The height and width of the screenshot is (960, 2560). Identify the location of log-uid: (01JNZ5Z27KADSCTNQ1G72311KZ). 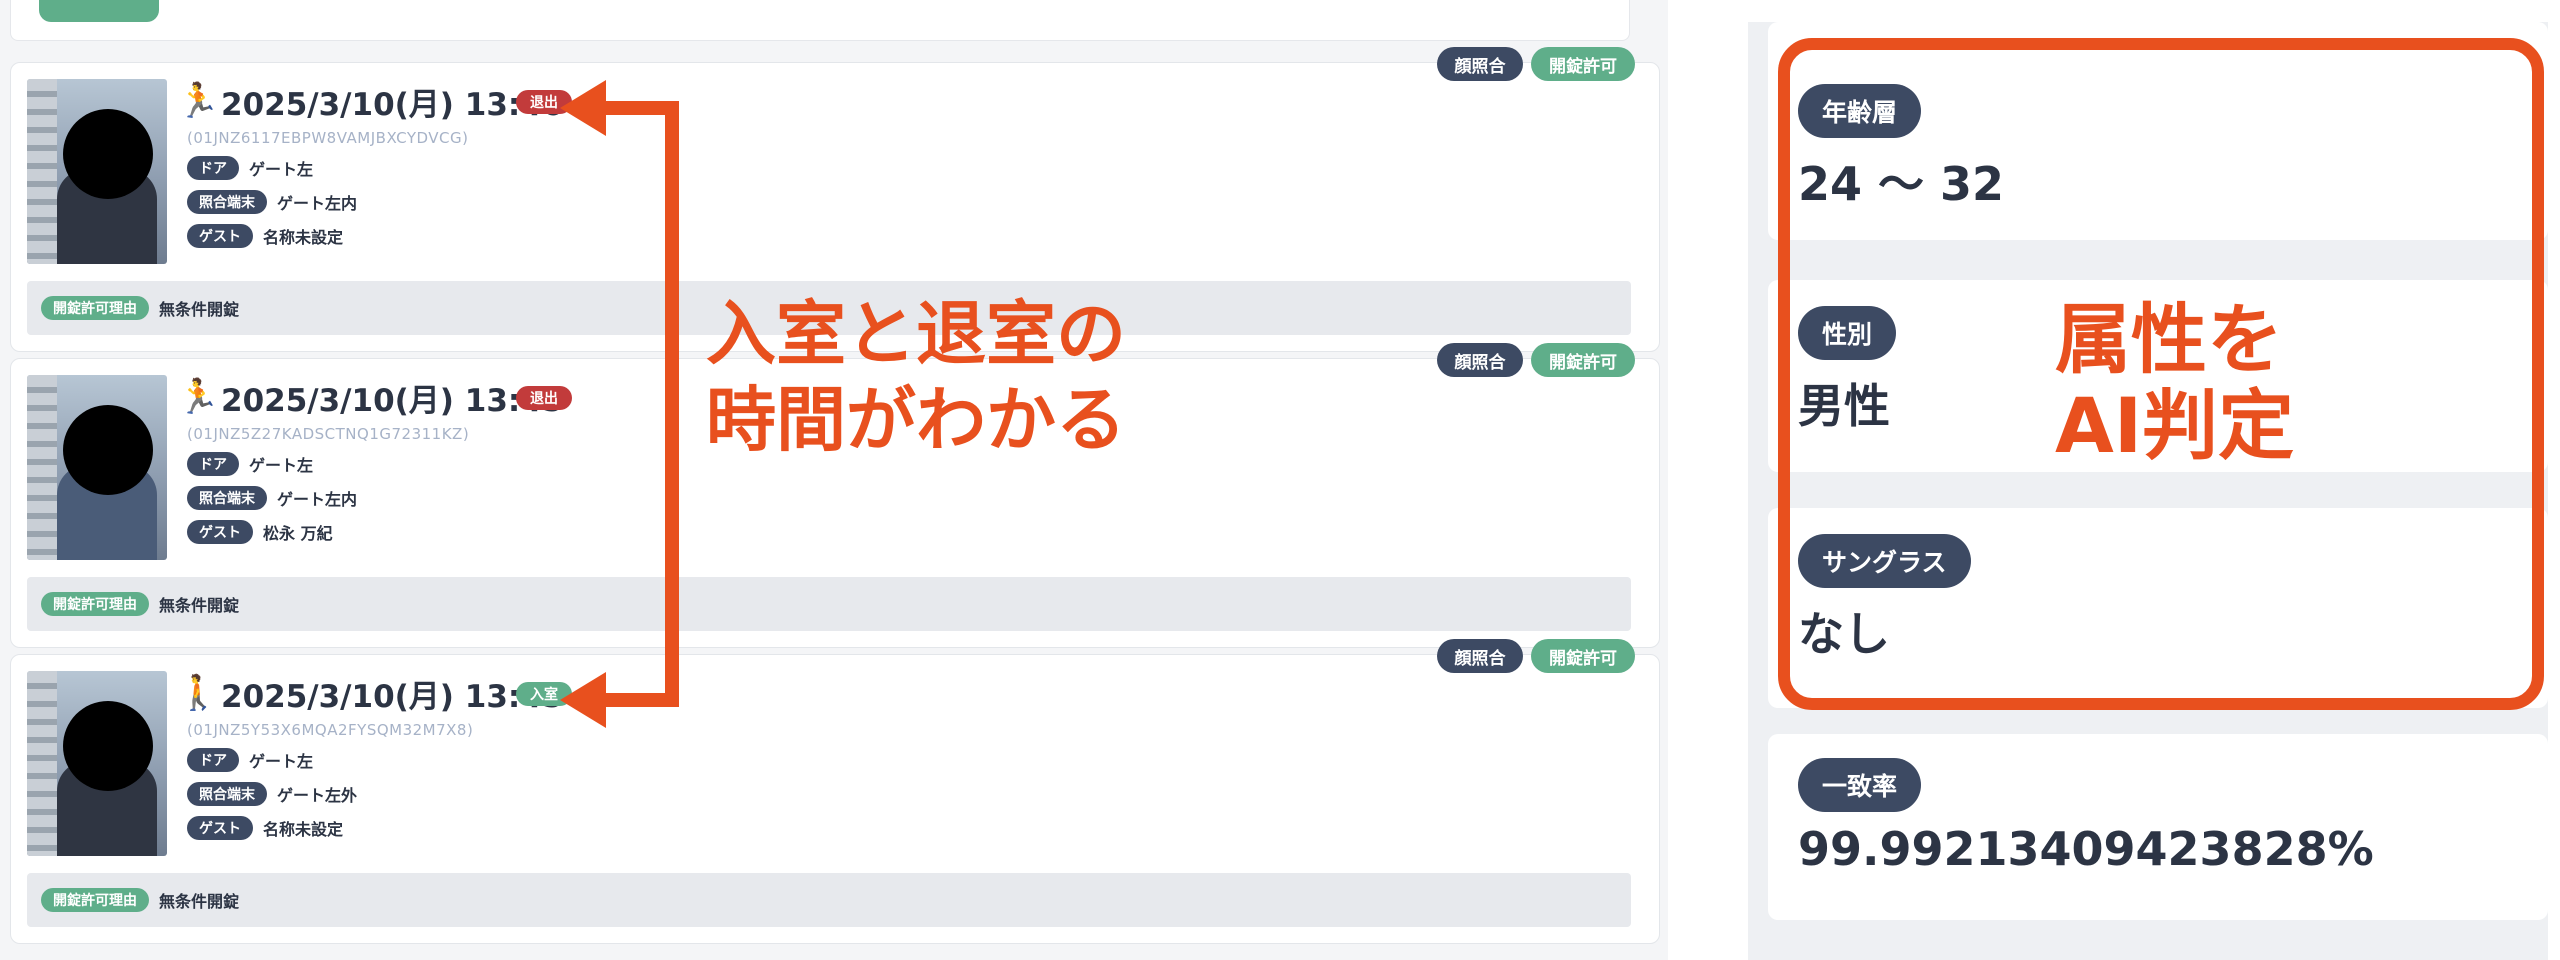
(328, 434).